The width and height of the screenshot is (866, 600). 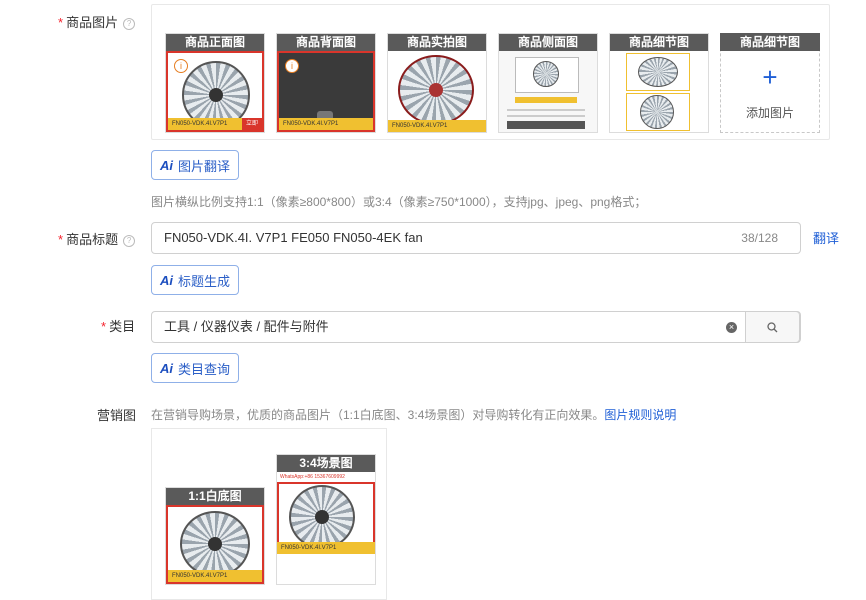 I want to click on category-input: 工具 / 仪器仪表 / 配件与附件 ×, so click(x=476, y=327).